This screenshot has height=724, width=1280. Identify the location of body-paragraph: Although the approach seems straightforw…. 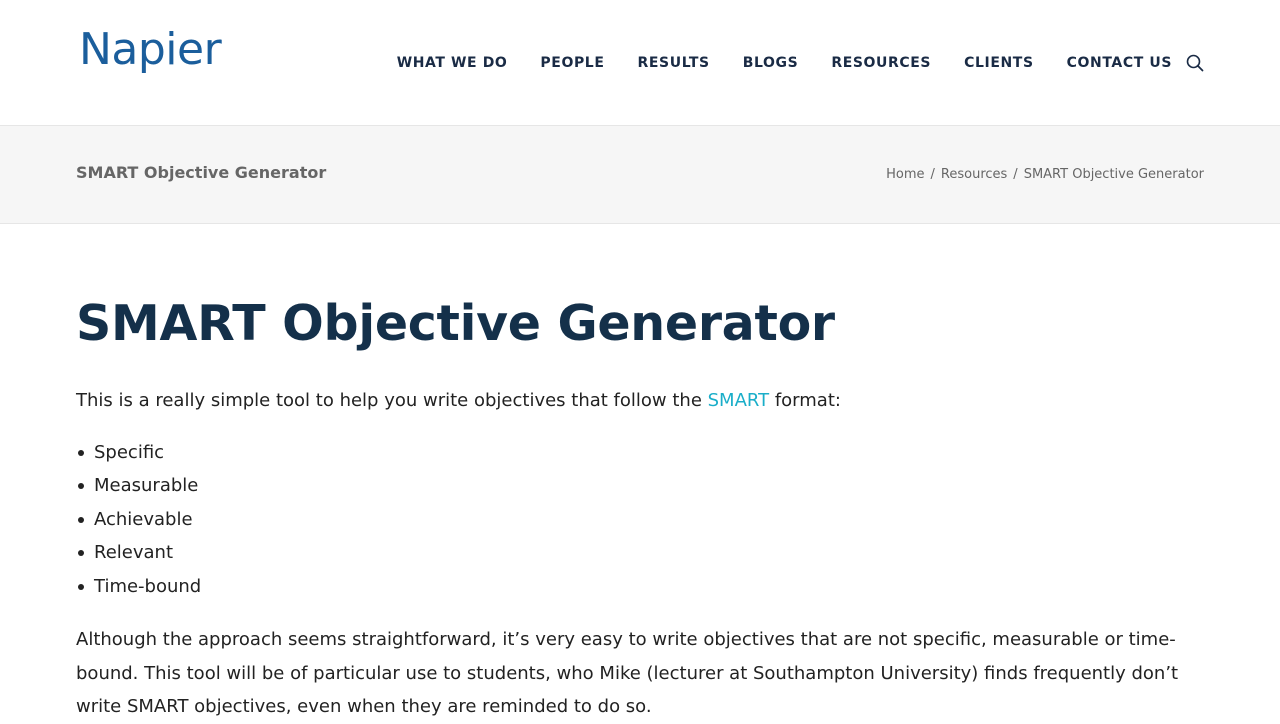
(627, 673).